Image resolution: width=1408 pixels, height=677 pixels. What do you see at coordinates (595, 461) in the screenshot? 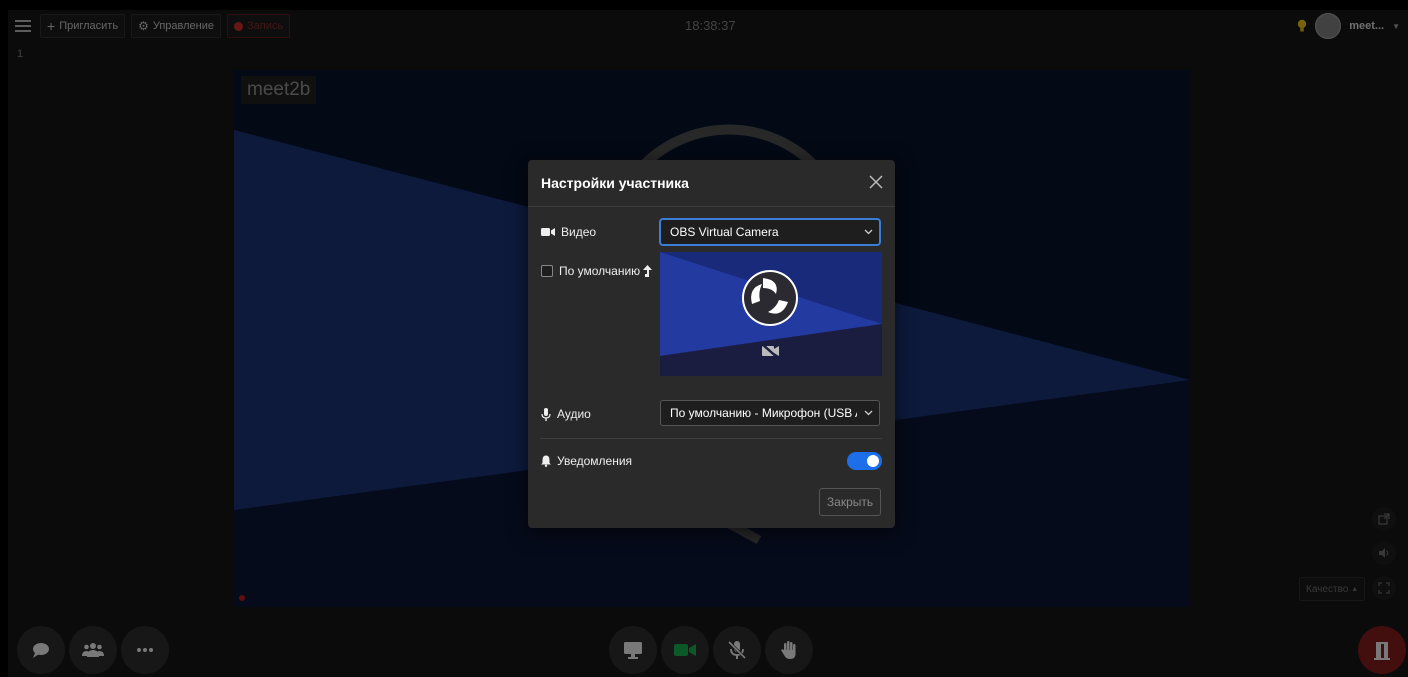
I see `notifications-label: Уведомления` at bounding box center [595, 461].